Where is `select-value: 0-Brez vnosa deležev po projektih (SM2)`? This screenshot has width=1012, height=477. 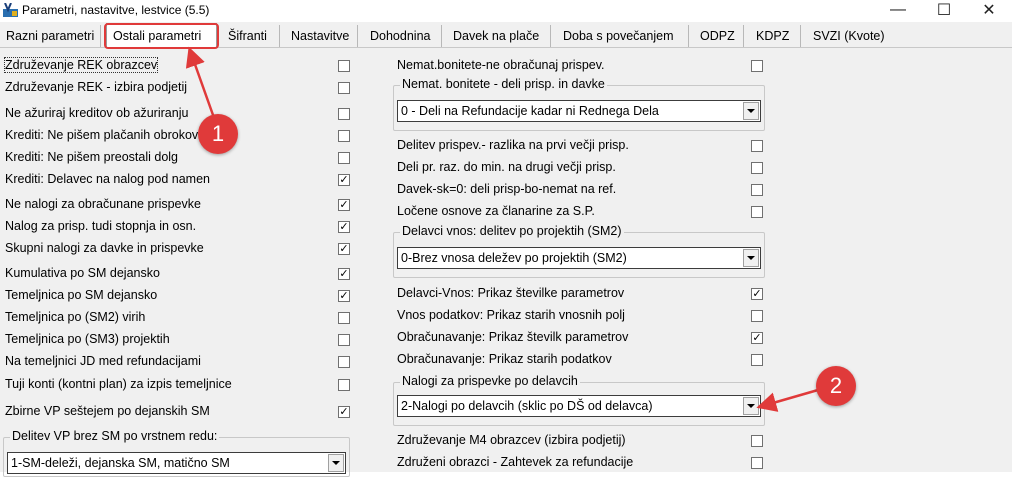 select-value: 0-Brez vnosa deležev po projektih (SM2) is located at coordinates (514, 258).